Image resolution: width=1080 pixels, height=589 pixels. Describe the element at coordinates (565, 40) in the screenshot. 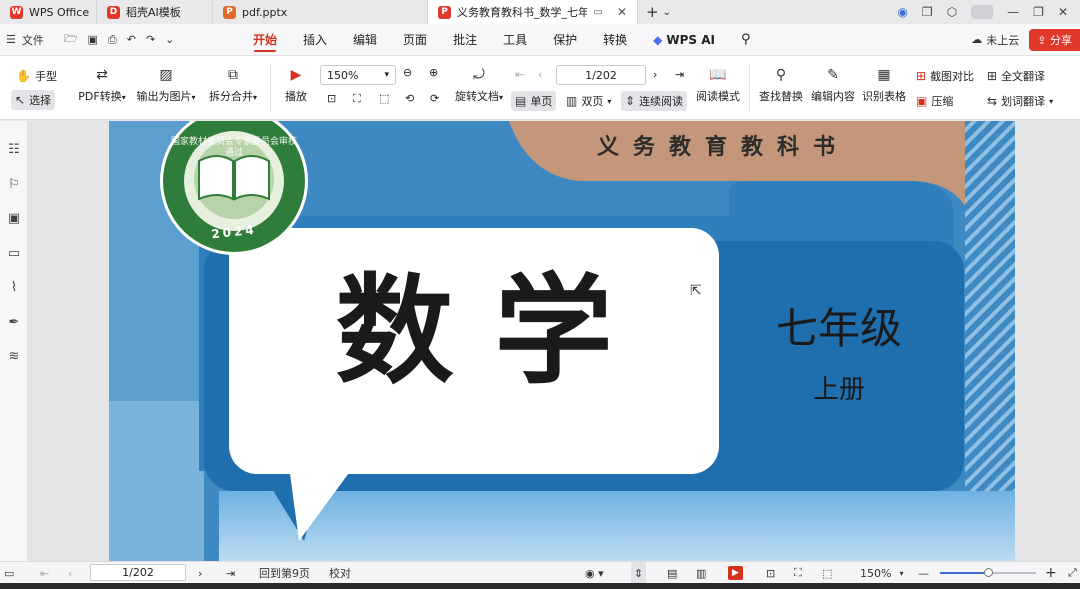

I see `menu-protect: 保护` at that location.